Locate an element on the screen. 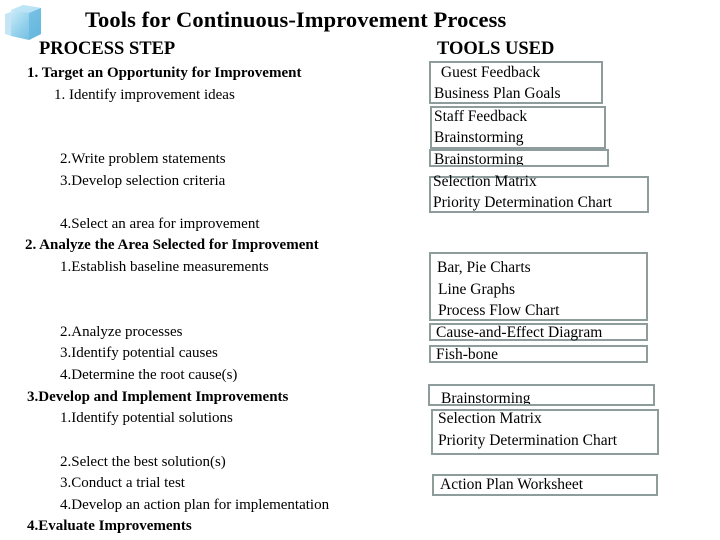  tool-box: Action Plan Worksheet is located at coordinates (545, 485).